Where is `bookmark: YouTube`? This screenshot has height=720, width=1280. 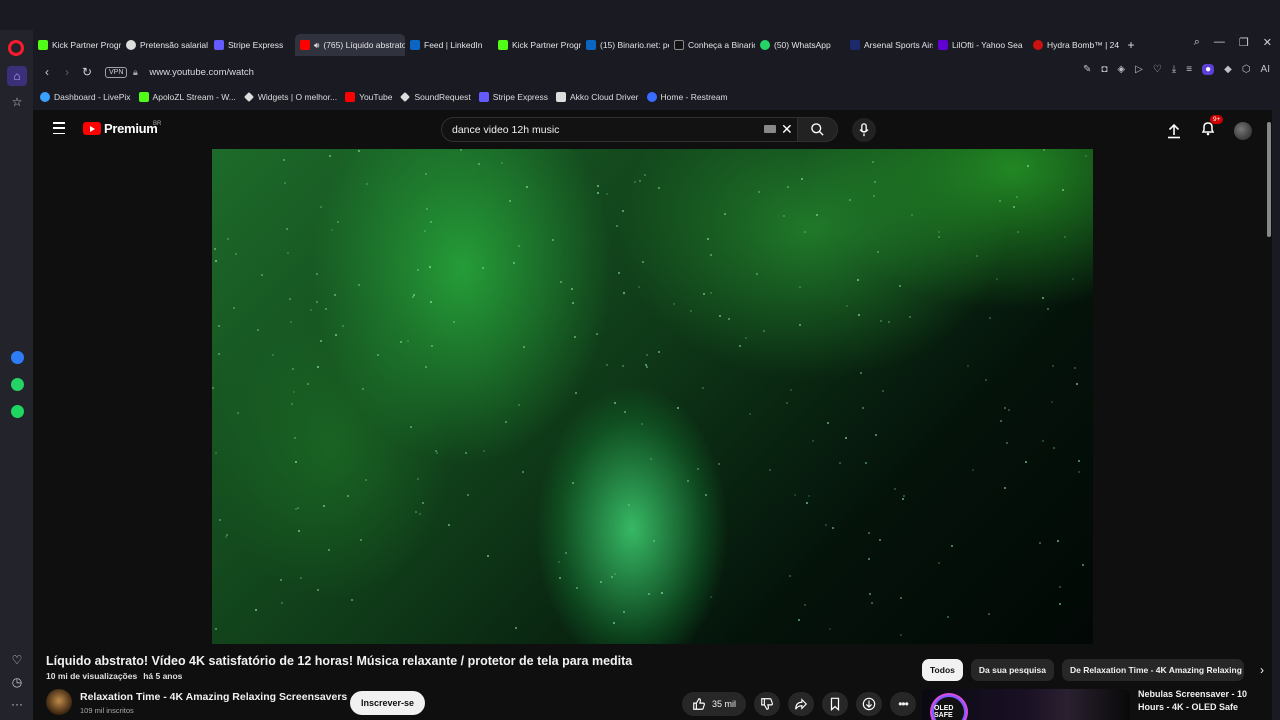 bookmark: YouTube is located at coordinates (368, 97).